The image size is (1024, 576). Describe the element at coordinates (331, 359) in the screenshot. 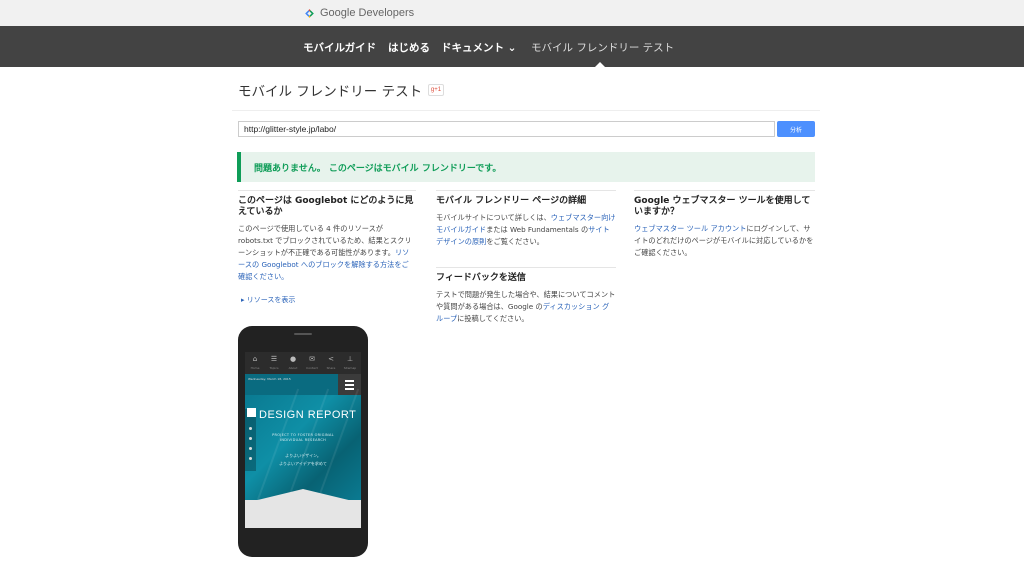

I see `share-icon: <` at that location.